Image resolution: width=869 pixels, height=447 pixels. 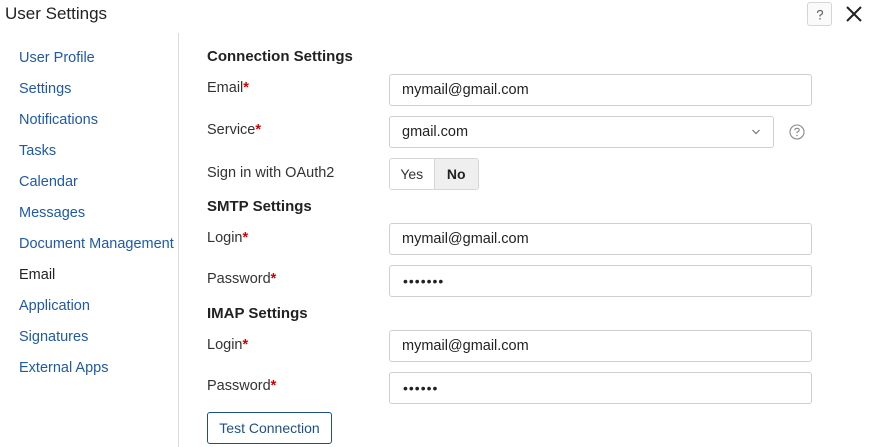 I want to click on smtp-password-mask: •••••••, so click(x=424, y=281).